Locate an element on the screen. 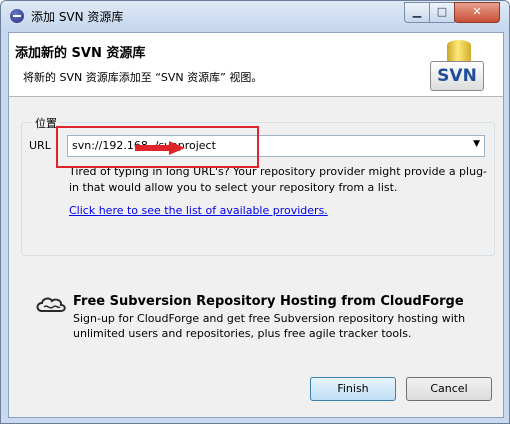  minimize-button: ▁ is located at coordinates (417, 12).